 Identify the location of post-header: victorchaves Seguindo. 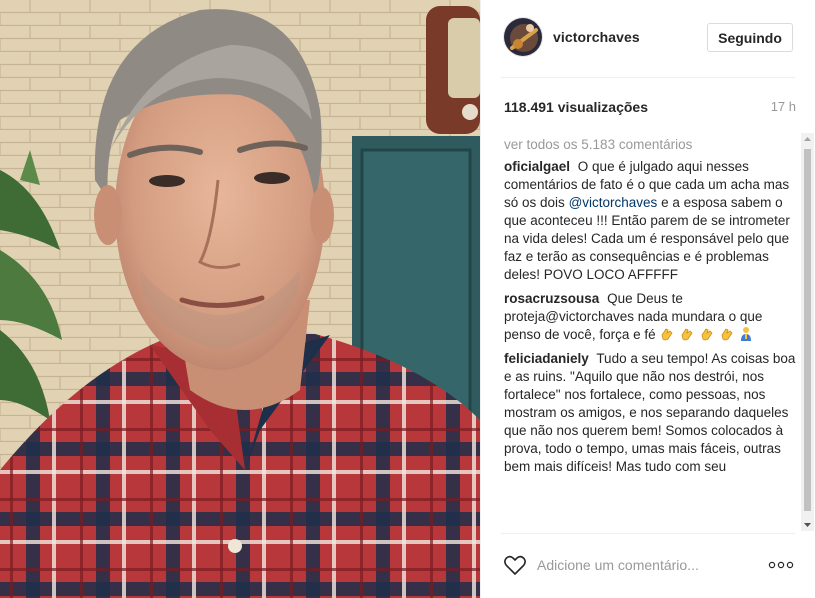
(648, 38).